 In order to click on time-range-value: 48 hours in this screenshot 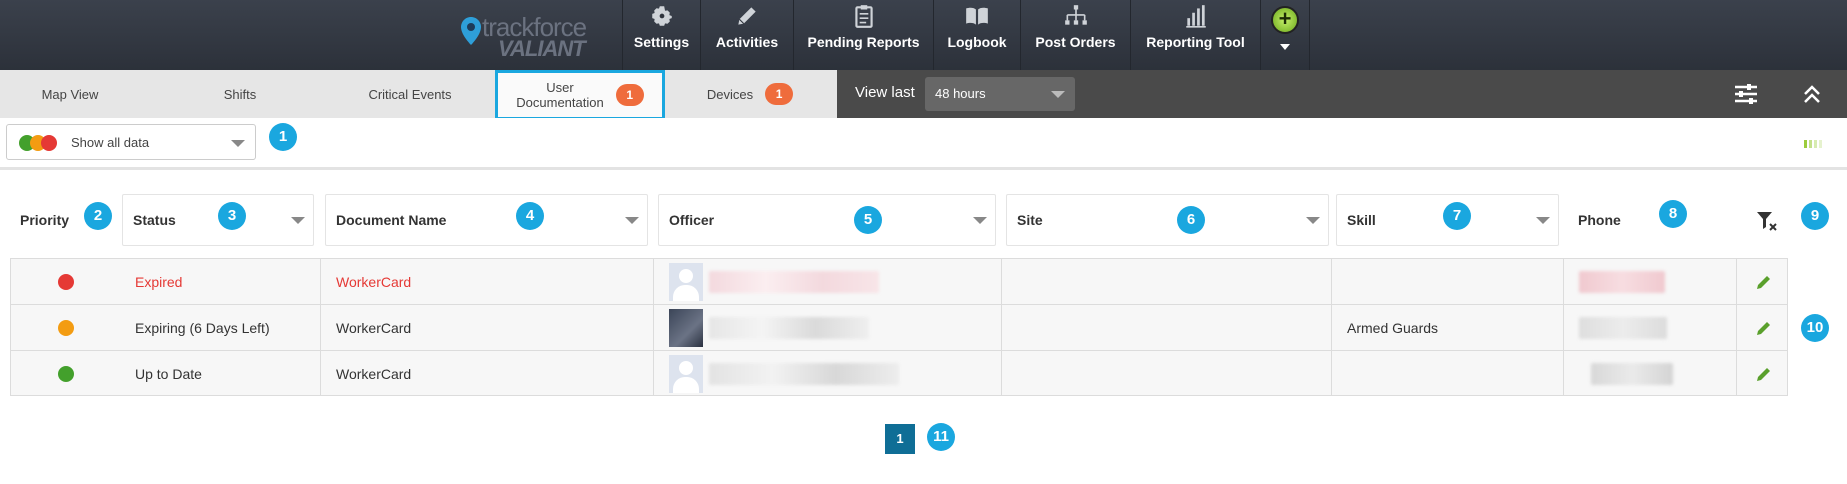, I will do `click(960, 93)`.